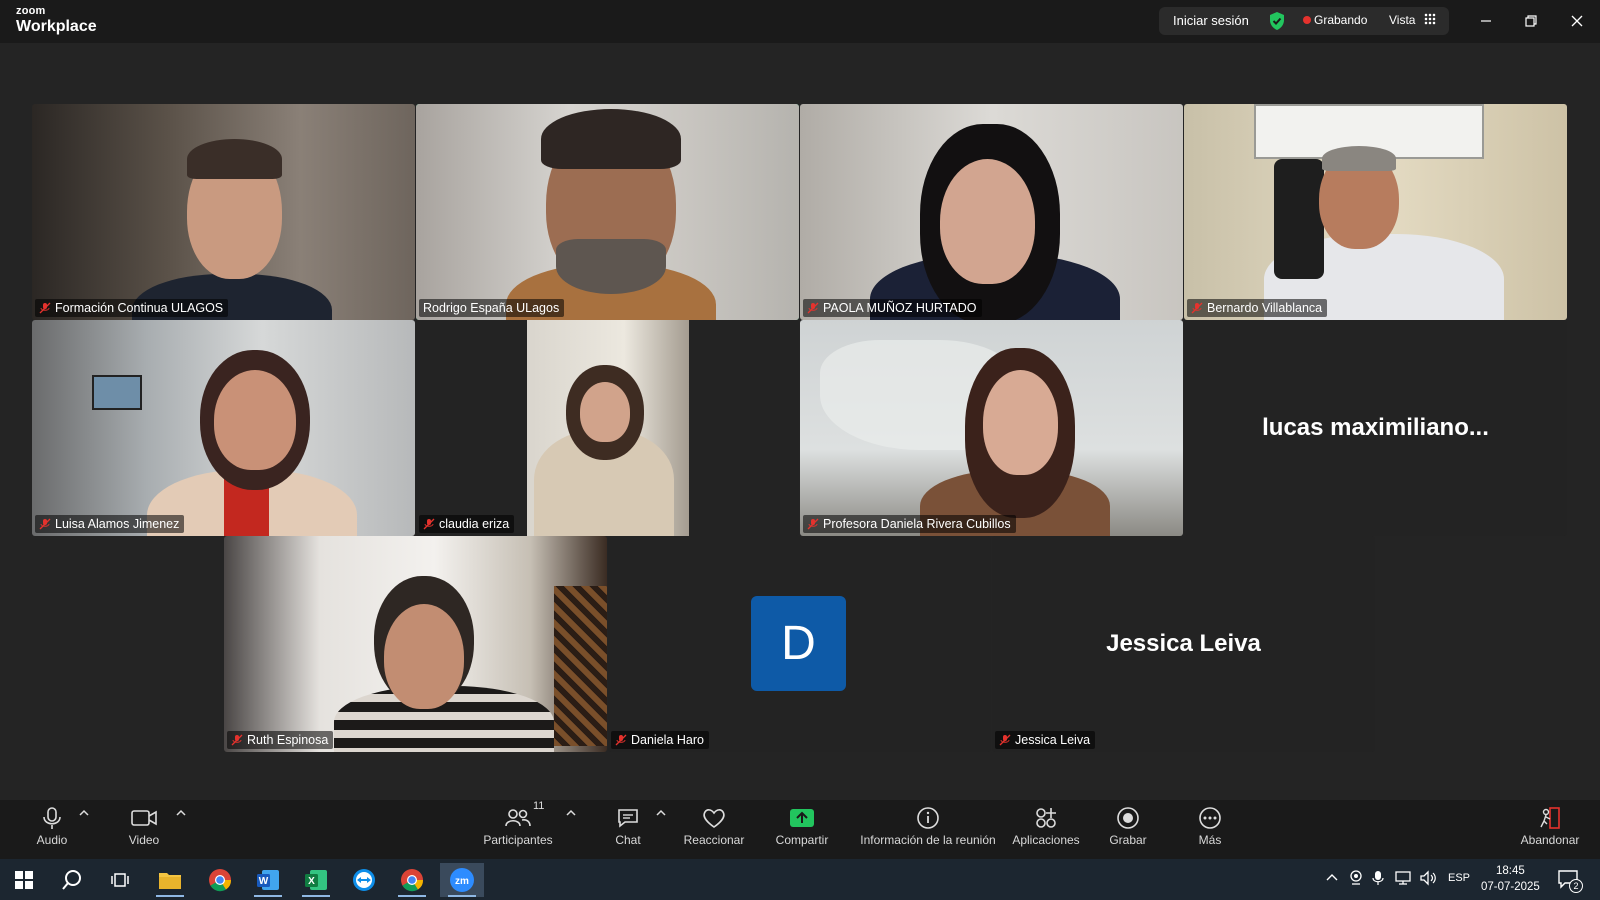 Image resolution: width=1600 pixels, height=900 pixels. Describe the element at coordinates (928, 826) in the screenshot. I see `meeting-info-button: Información de la reunión` at that location.